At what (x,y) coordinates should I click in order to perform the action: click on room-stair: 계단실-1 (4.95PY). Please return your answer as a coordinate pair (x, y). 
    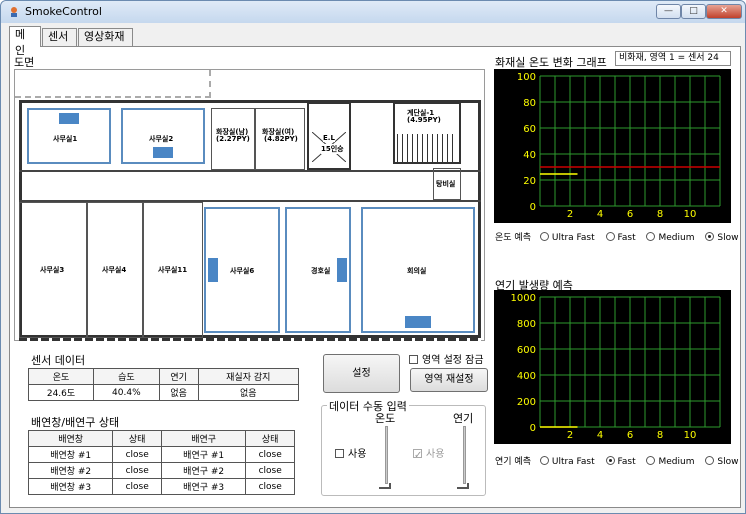
    Looking at the image, I should click on (427, 133).